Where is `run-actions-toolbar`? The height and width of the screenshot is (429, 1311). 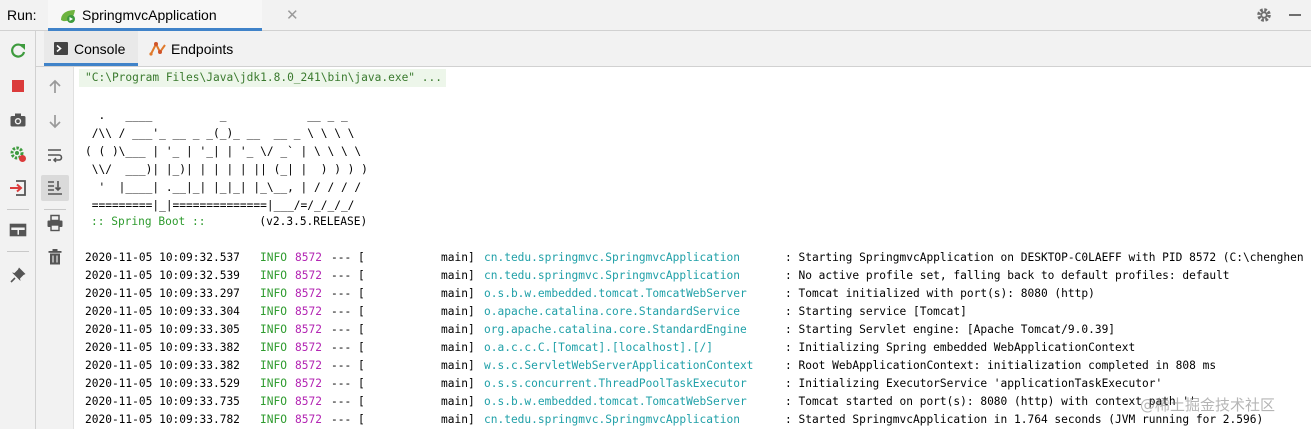
run-actions-toolbar is located at coordinates (18, 230).